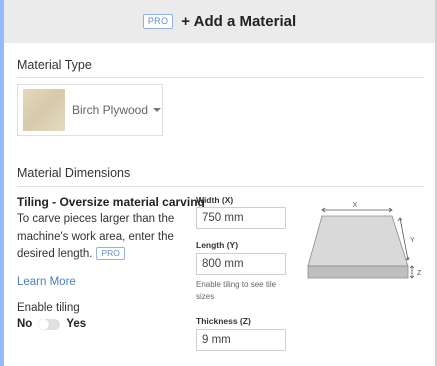 This screenshot has width=437, height=366. What do you see at coordinates (48, 308) in the screenshot?
I see `enable-tiling-label: Enable tiling` at bounding box center [48, 308].